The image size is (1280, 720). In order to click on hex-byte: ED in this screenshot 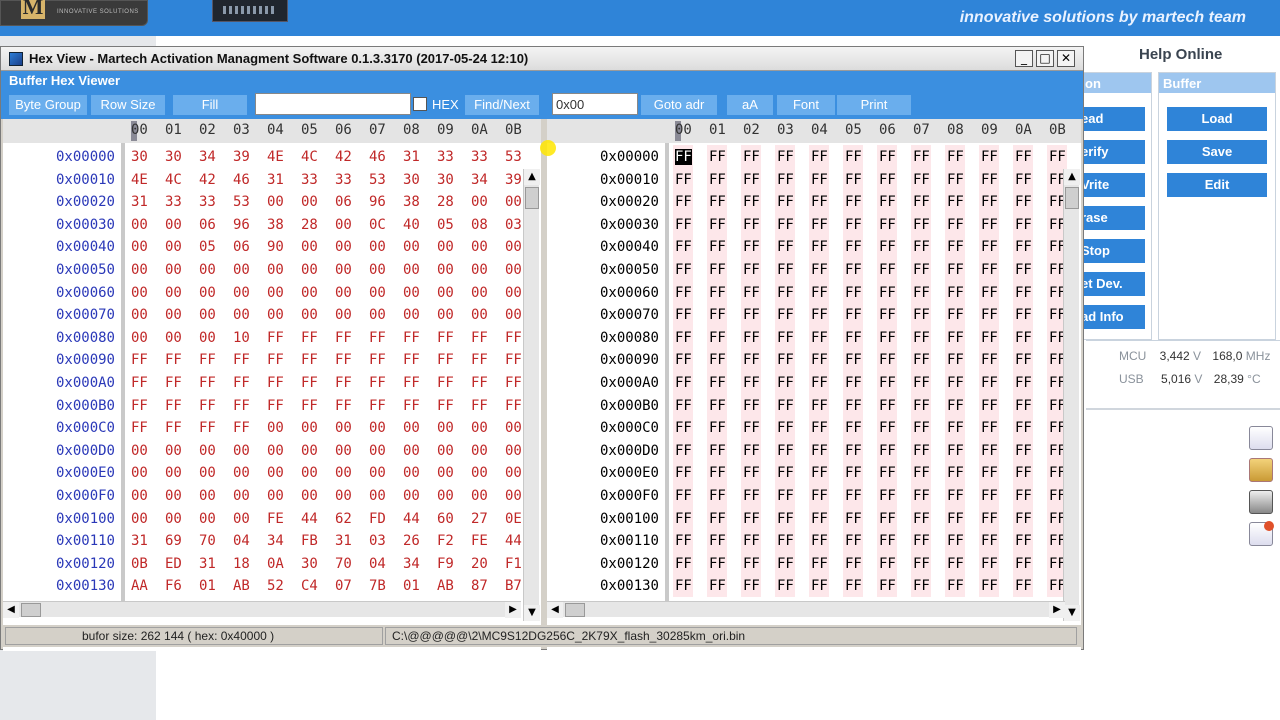, I will do `click(173, 564)`.